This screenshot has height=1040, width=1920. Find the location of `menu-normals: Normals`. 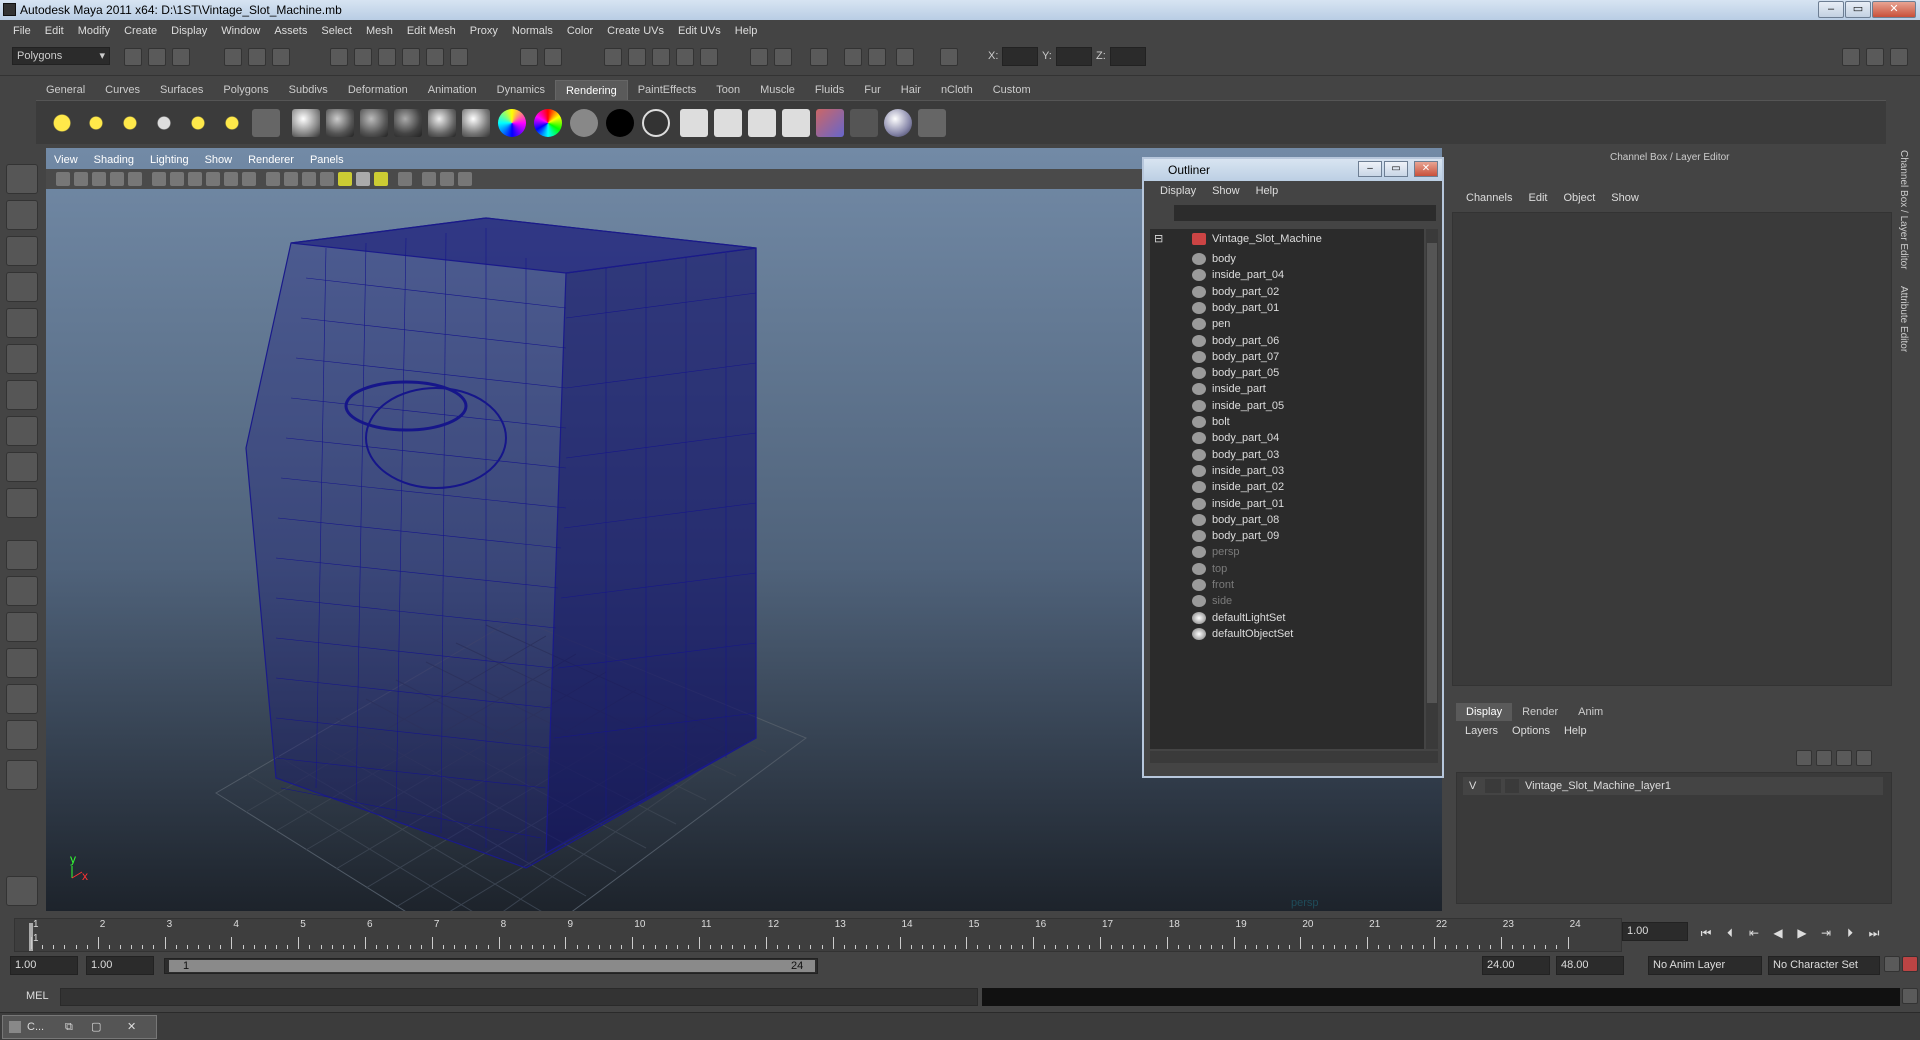

menu-normals: Normals is located at coordinates (532, 31).